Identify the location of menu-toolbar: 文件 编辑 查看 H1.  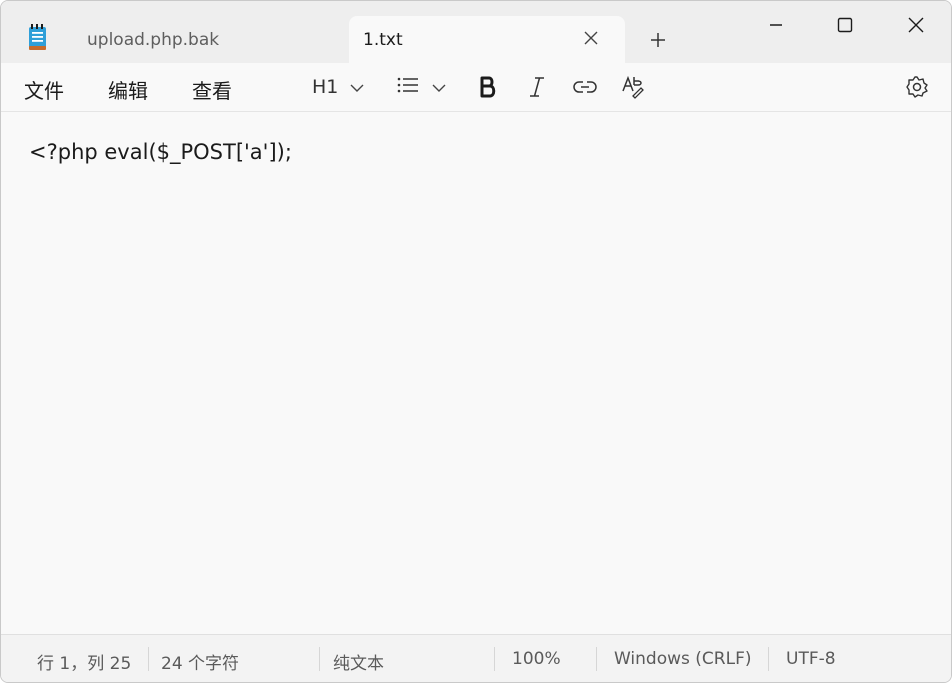
(476, 87).